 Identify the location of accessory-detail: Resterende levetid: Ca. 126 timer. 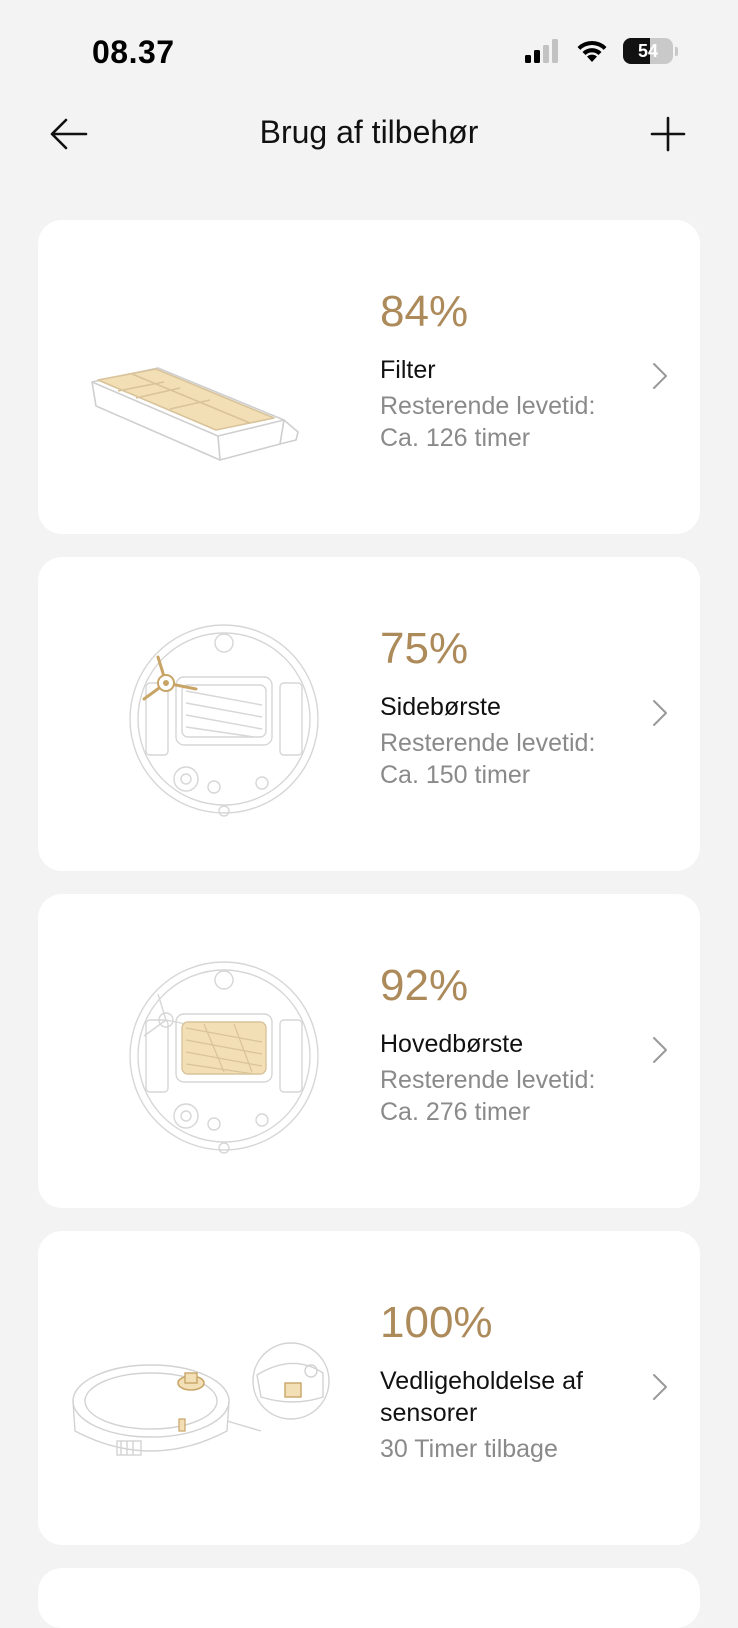
(510, 422).